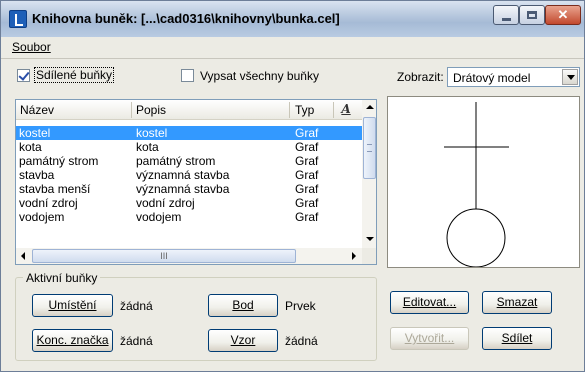 Image resolution: width=585 pixels, height=372 pixels. What do you see at coordinates (147, 147) in the screenshot?
I see `cell-description: kota` at bounding box center [147, 147].